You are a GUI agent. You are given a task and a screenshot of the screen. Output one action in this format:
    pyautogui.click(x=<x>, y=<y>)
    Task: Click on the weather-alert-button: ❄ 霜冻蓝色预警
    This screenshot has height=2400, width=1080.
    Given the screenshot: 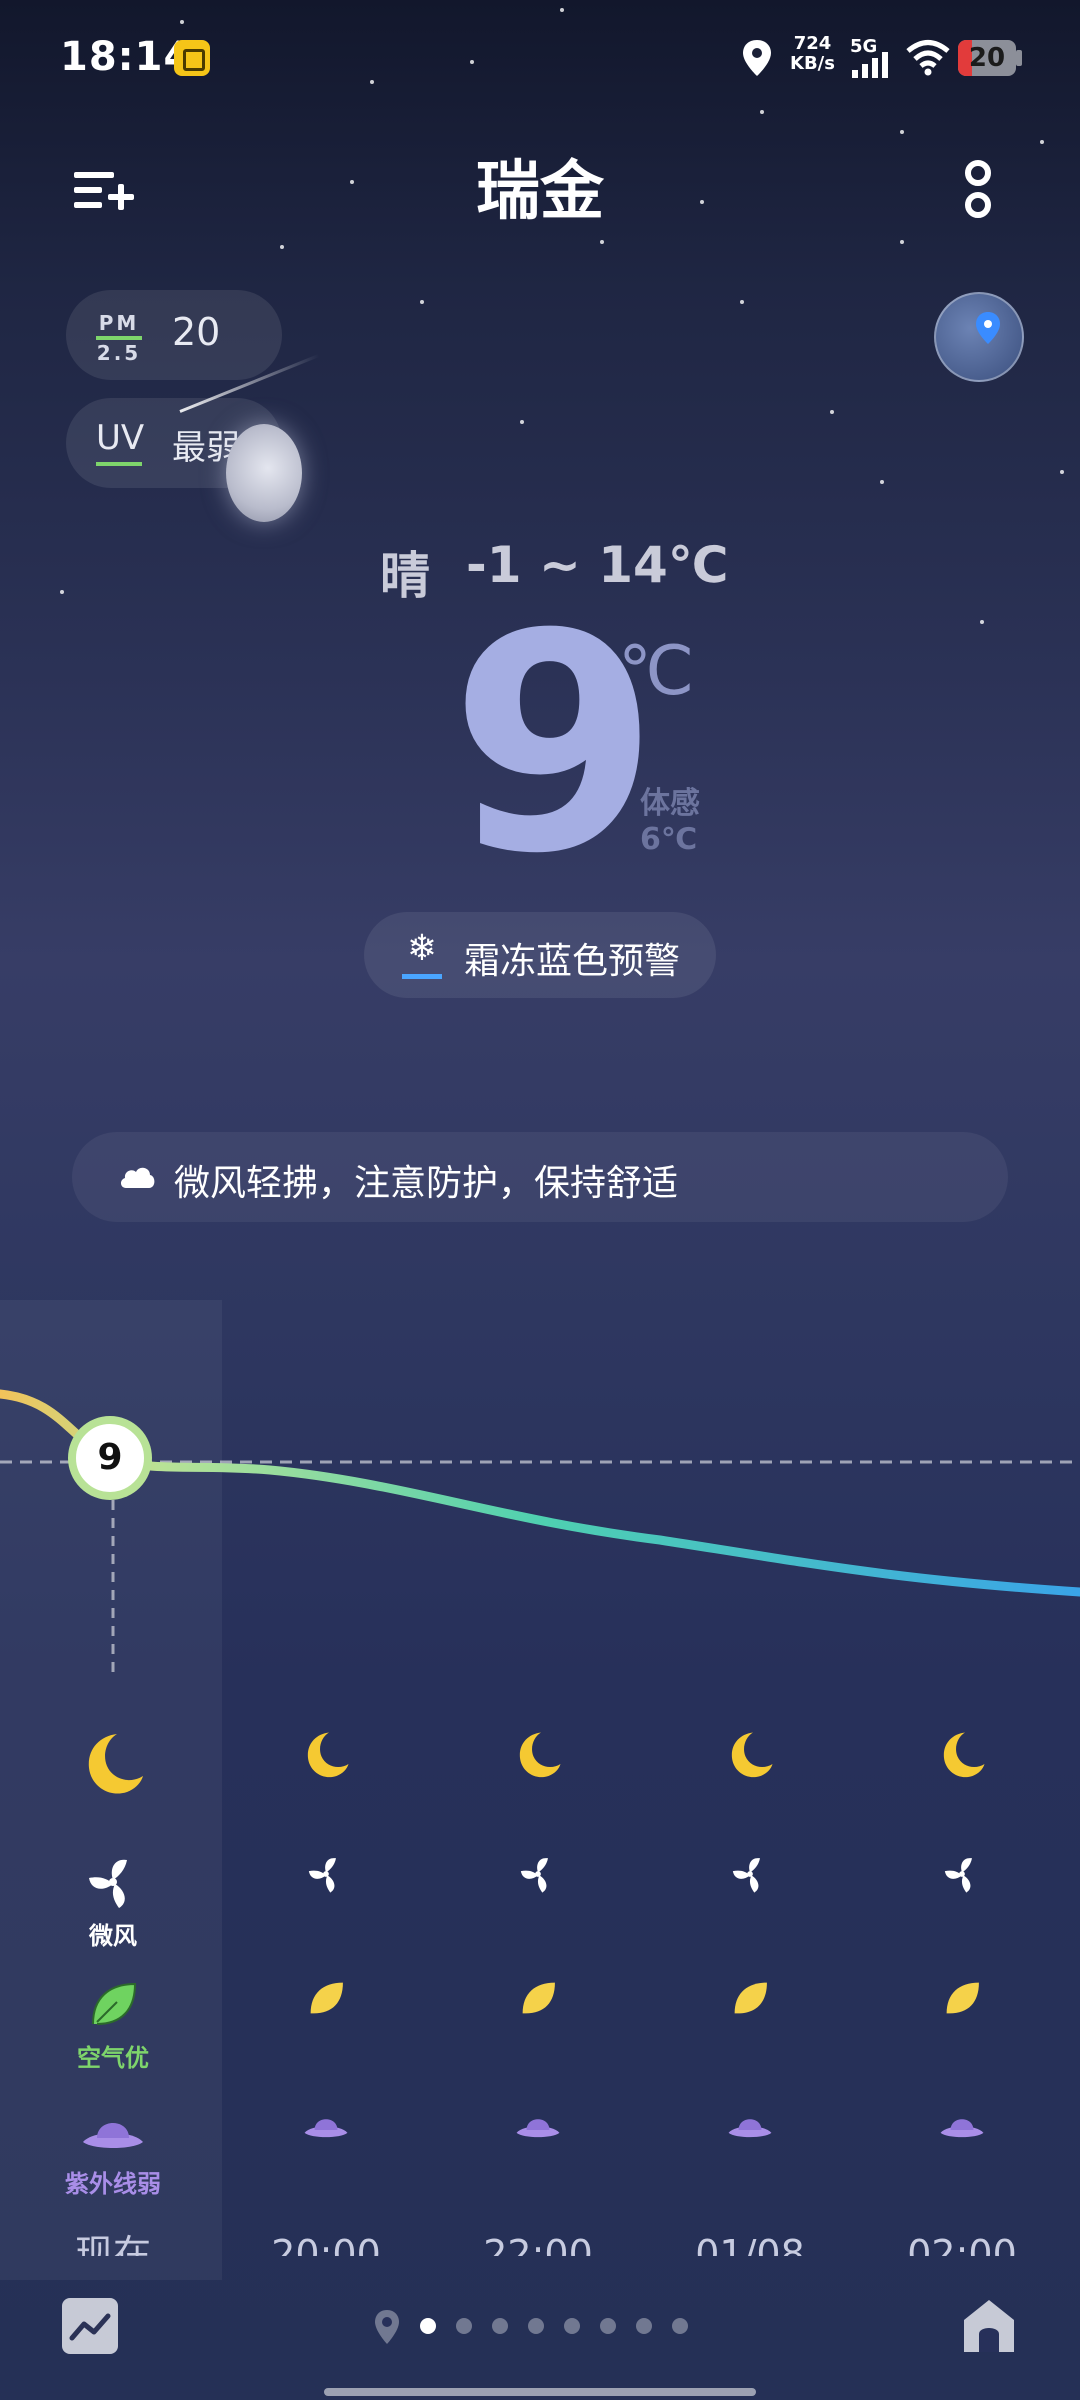 What is the action you would take?
    pyautogui.click(x=540, y=955)
    